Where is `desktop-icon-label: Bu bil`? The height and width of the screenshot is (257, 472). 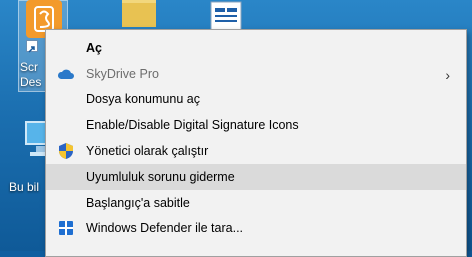 desktop-icon-label: Bu bil is located at coordinates (24, 187).